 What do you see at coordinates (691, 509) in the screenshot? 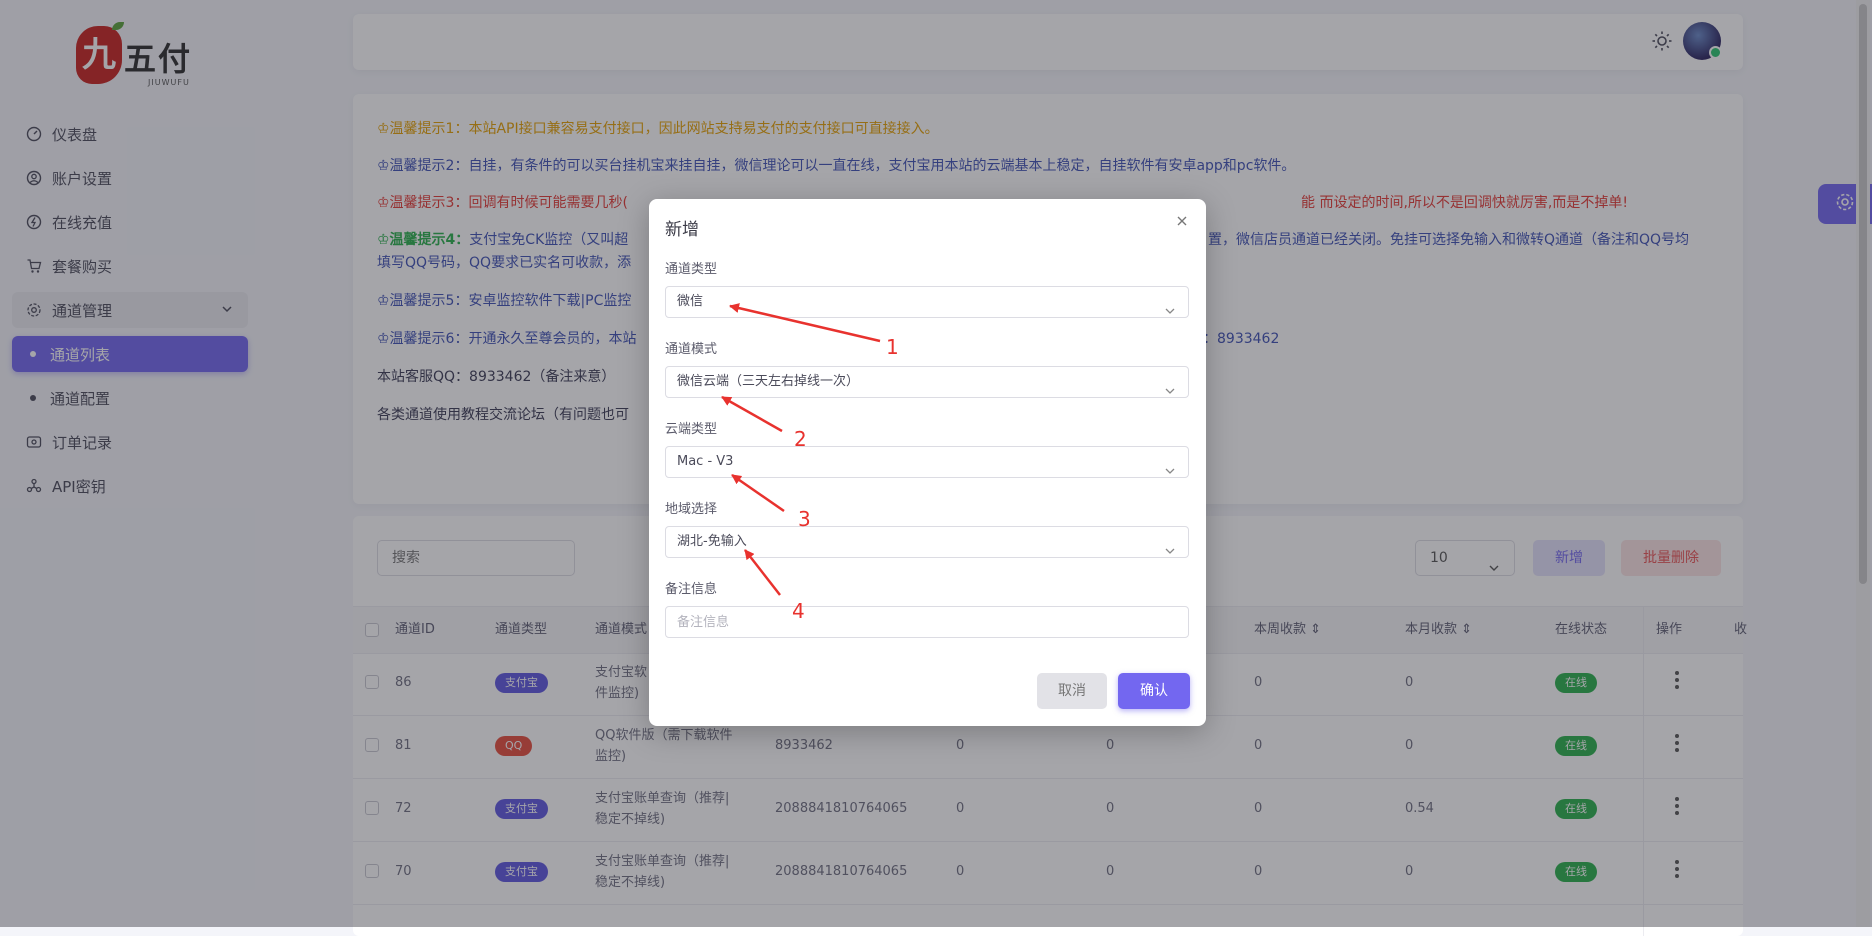
I see `region-label: 地域选择` at bounding box center [691, 509].